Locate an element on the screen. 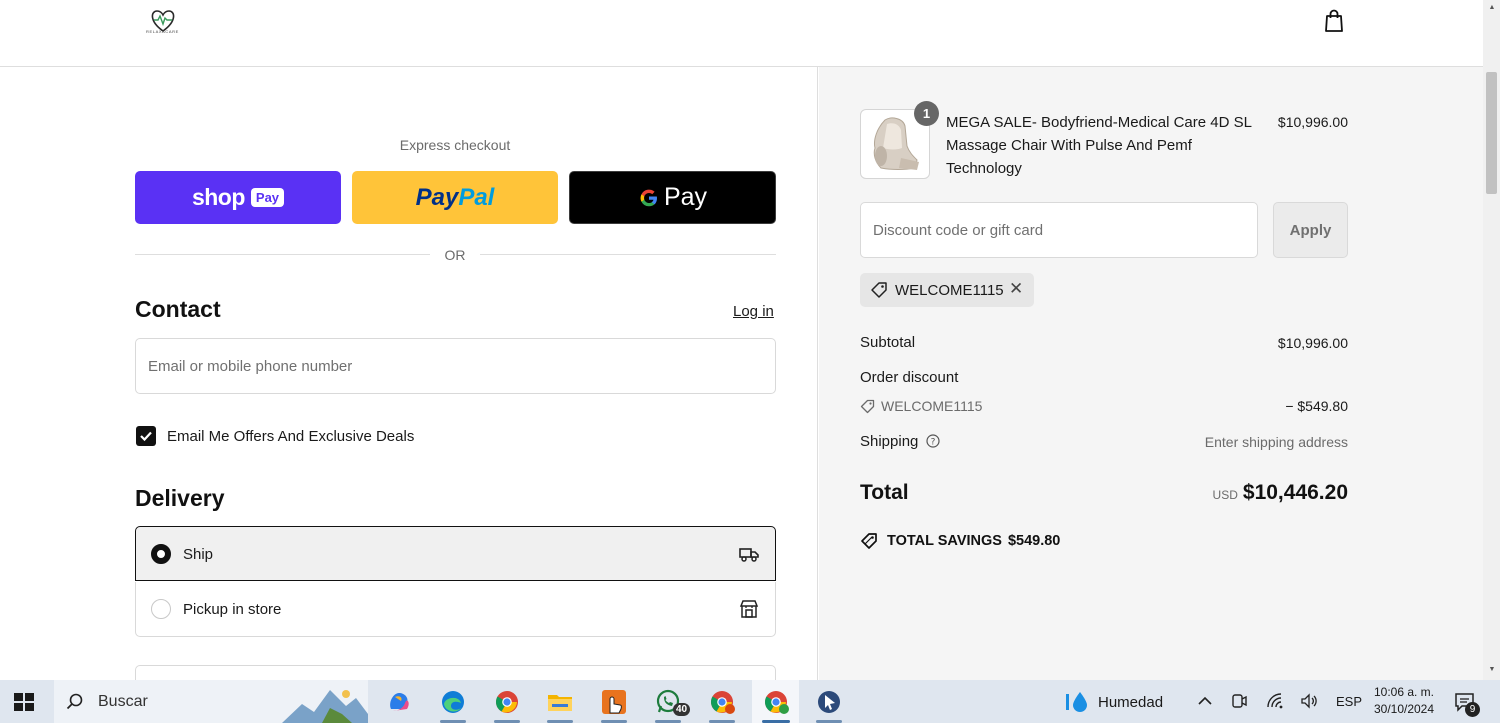 The image size is (1500, 723). checkmark-icon is located at coordinates (146, 436).